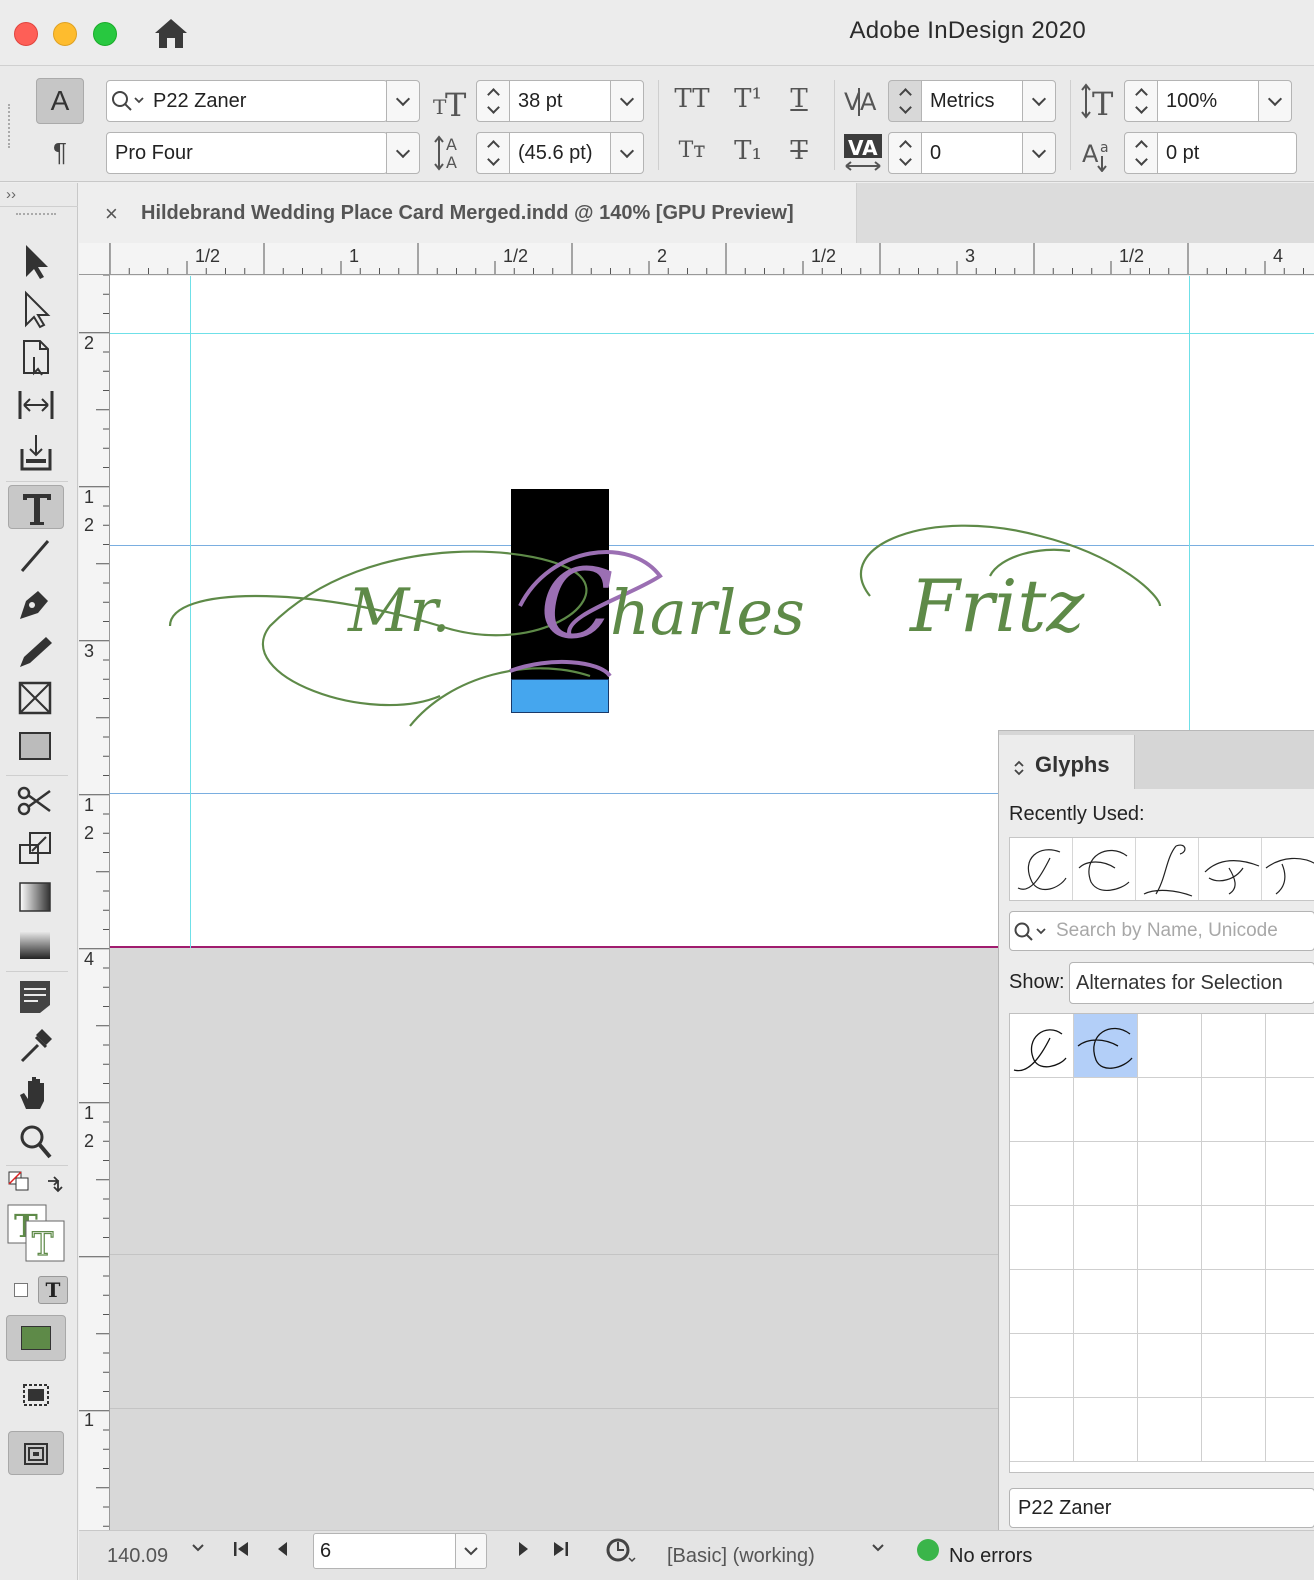  I want to click on close-window-button, so click(26, 34).